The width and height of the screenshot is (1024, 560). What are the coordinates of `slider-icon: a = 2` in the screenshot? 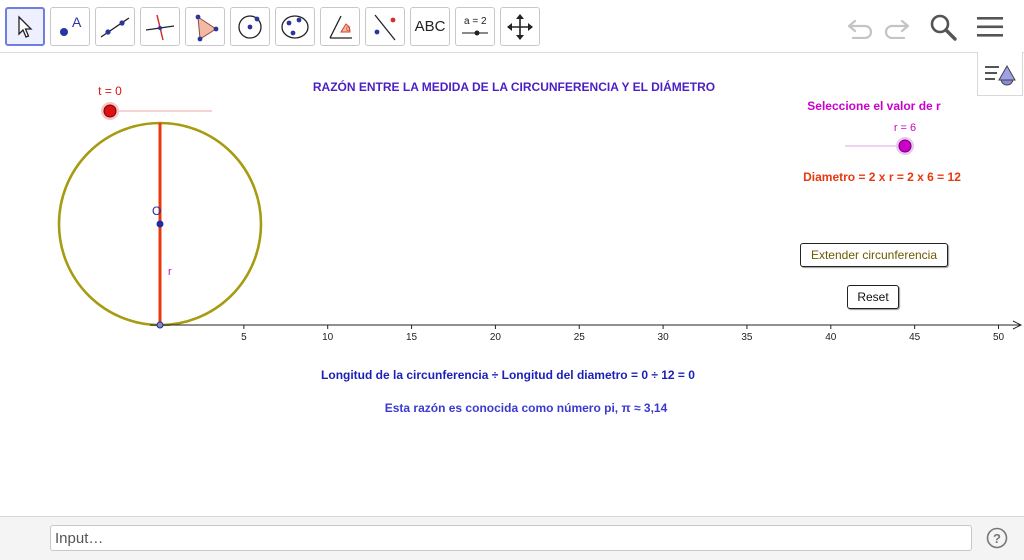 It's located at (475, 25).